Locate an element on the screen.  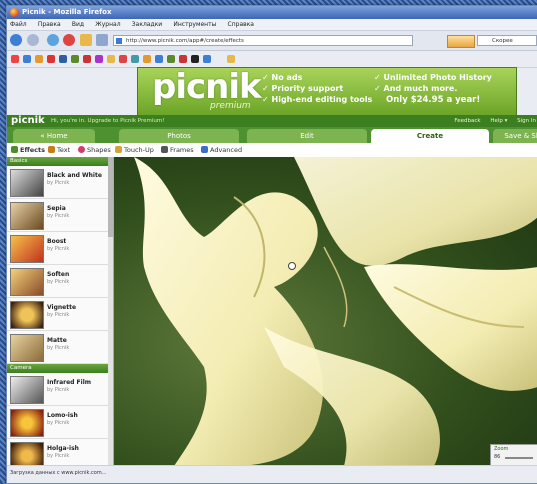
stop-icon is located at coordinates (69, 40).